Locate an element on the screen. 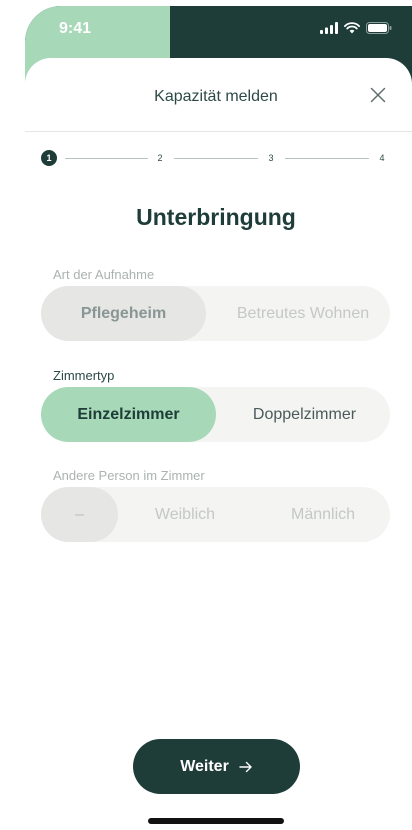 This screenshot has width=412, height=830. status-bar: 9:41 is located at coordinates (218, 29).